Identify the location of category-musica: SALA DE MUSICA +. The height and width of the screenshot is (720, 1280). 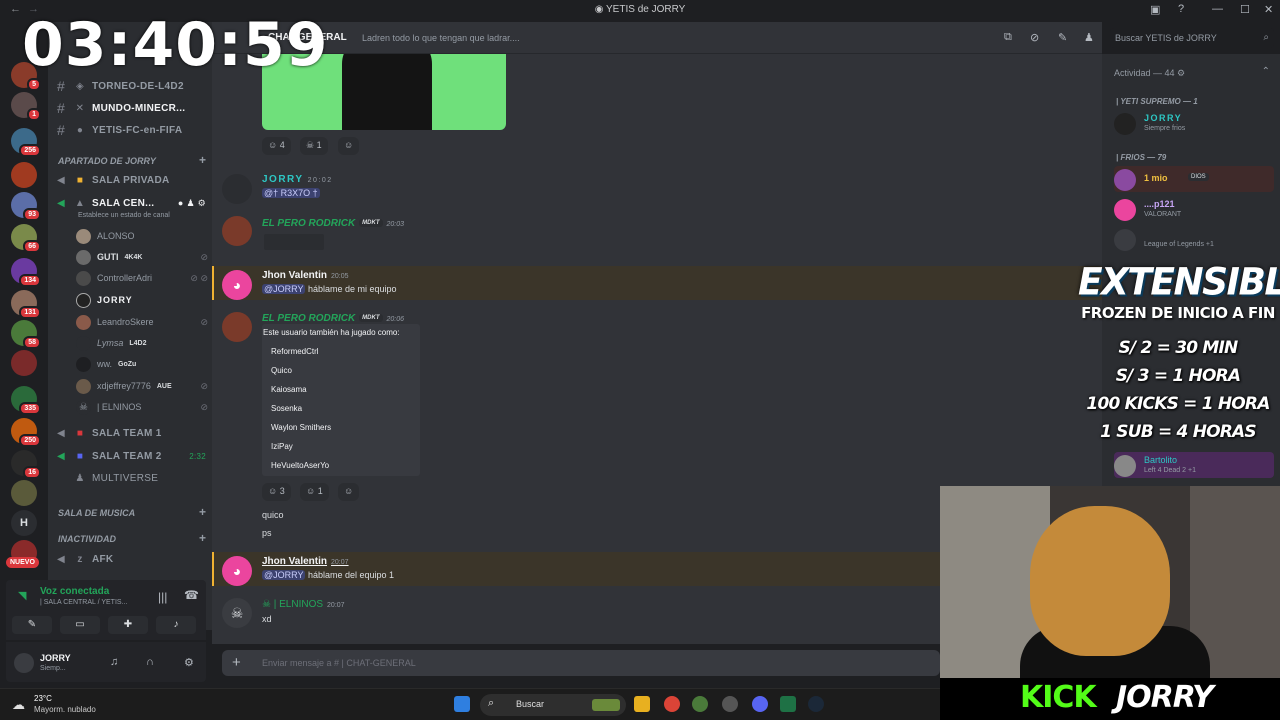
(132, 512).